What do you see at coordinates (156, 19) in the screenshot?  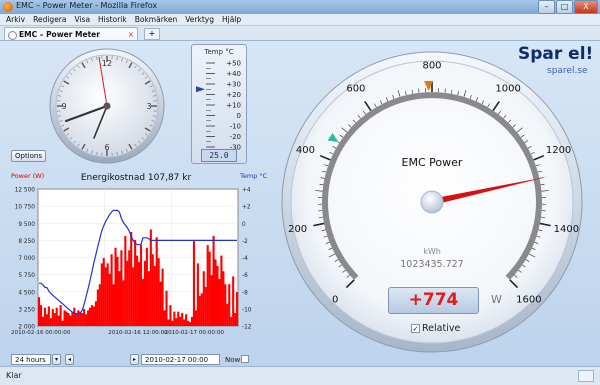 I see `menu-bokmarken: Bokmärken` at bounding box center [156, 19].